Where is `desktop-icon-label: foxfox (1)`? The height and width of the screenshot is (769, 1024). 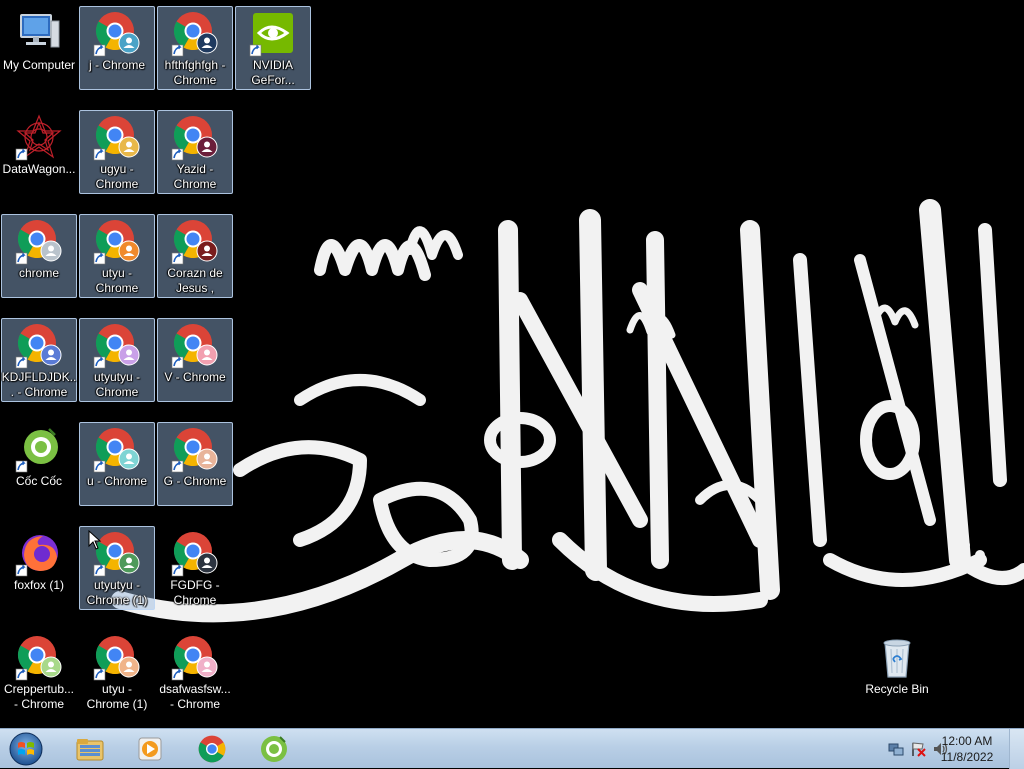
desktop-icon-label: foxfox (1) is located at coordinates (38, 585).